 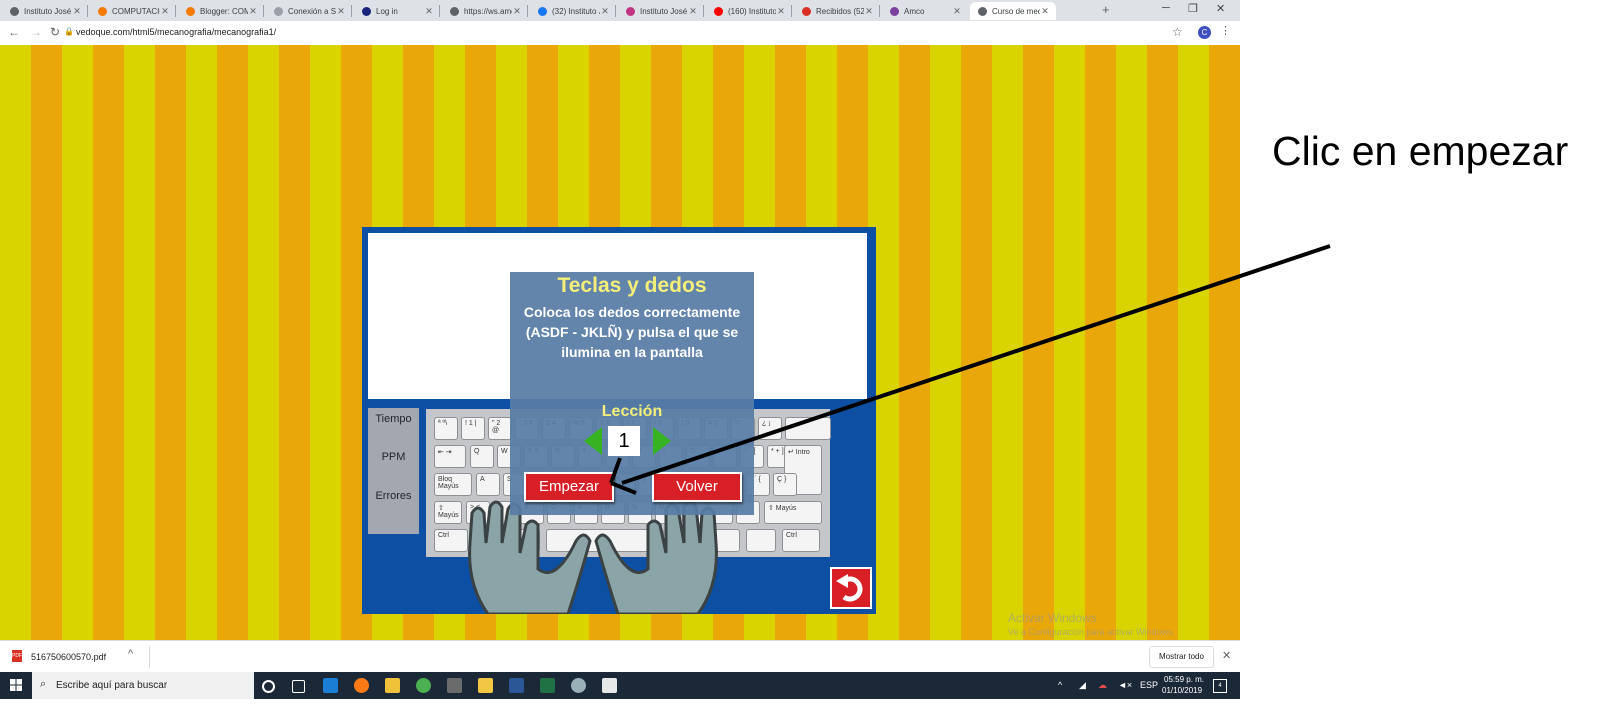 What do you see at coordinates (298, 686) in the screenshot?
I see `task-view-icon` at bounding box center [298, 686].